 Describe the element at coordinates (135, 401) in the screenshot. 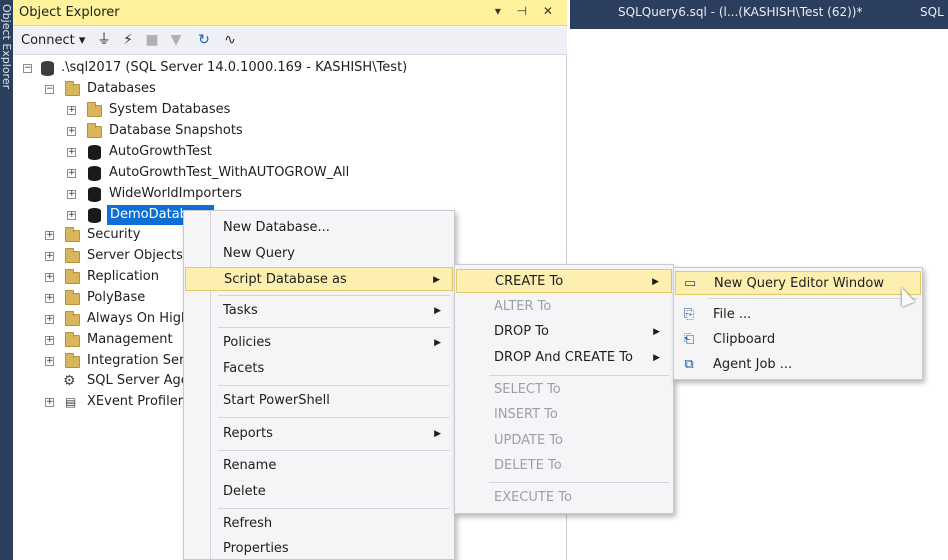

I see `tree-label: XEvent Profiler` at that location.